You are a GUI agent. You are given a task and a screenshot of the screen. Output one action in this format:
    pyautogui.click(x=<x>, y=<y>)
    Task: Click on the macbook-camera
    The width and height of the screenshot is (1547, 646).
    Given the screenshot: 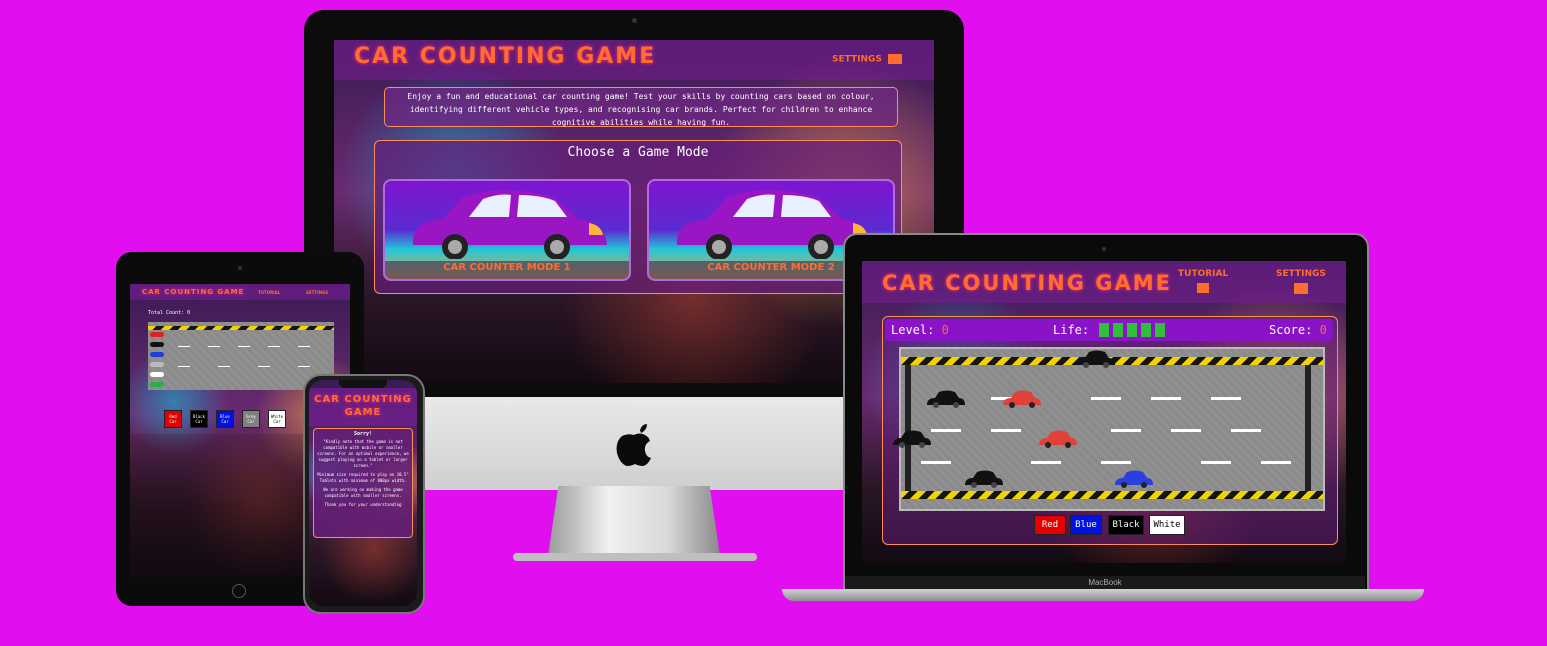 What is the action you would take?
    pyautogui.click(x=1104, y=249)
    